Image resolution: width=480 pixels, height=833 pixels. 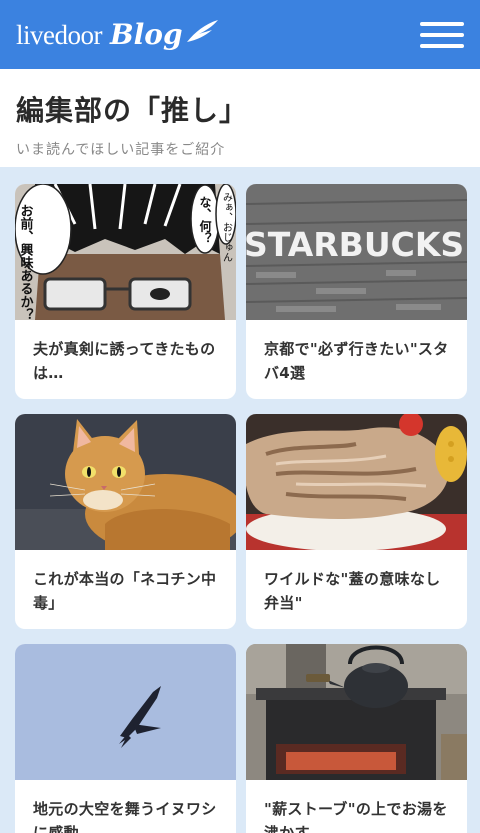 I want to click on article-card: ワイルドな"蓋の意味なし弁当", so click(x=356, y=521).